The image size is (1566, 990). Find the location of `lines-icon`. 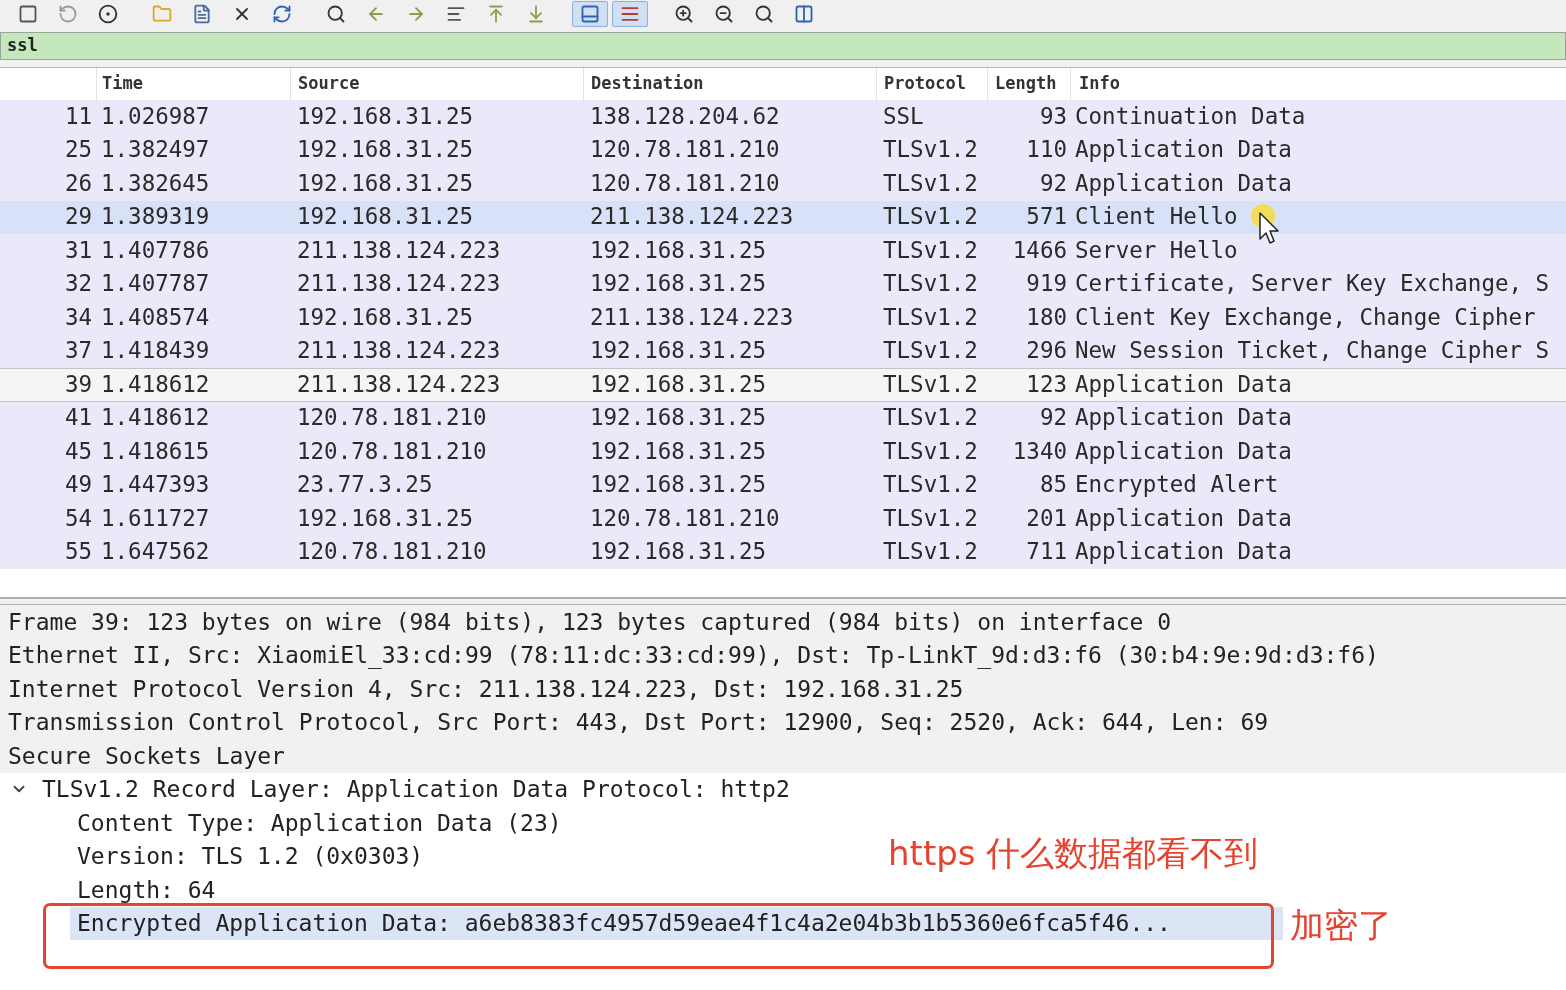

lines-icon is located at coordinates (630, 14).